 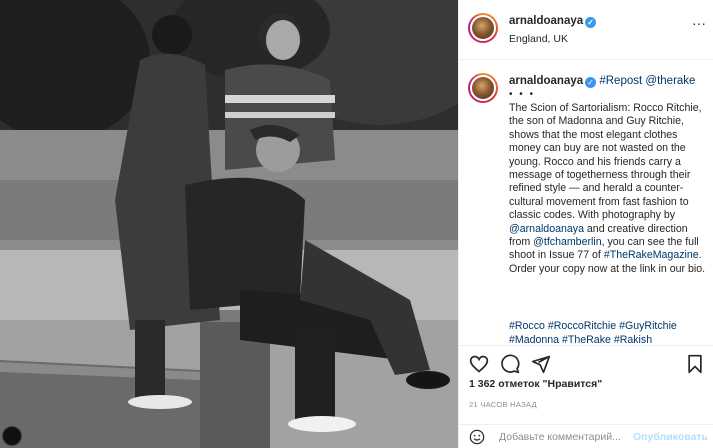 I want to click on caption-username: arnaldoanaya, so click(x=546, y=81).